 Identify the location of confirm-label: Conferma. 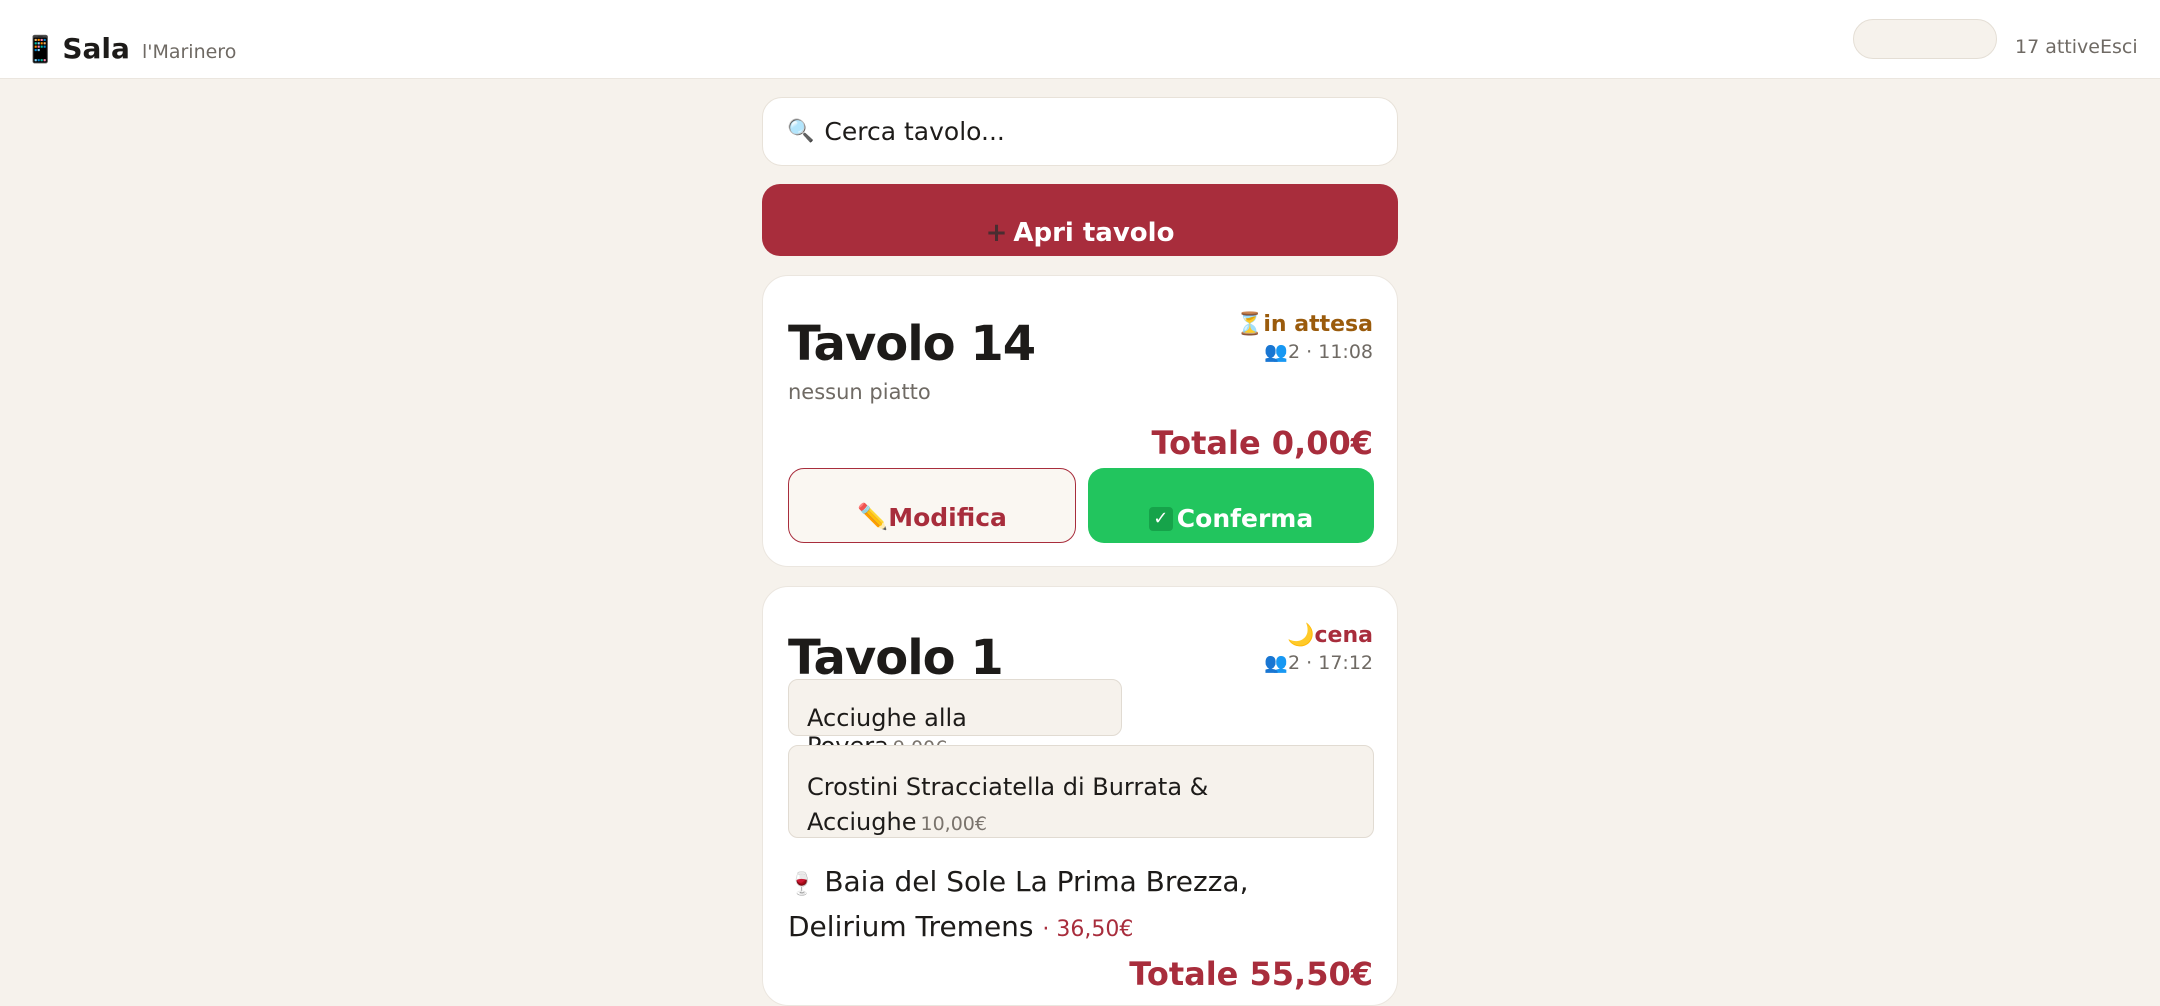
(1245, 518).